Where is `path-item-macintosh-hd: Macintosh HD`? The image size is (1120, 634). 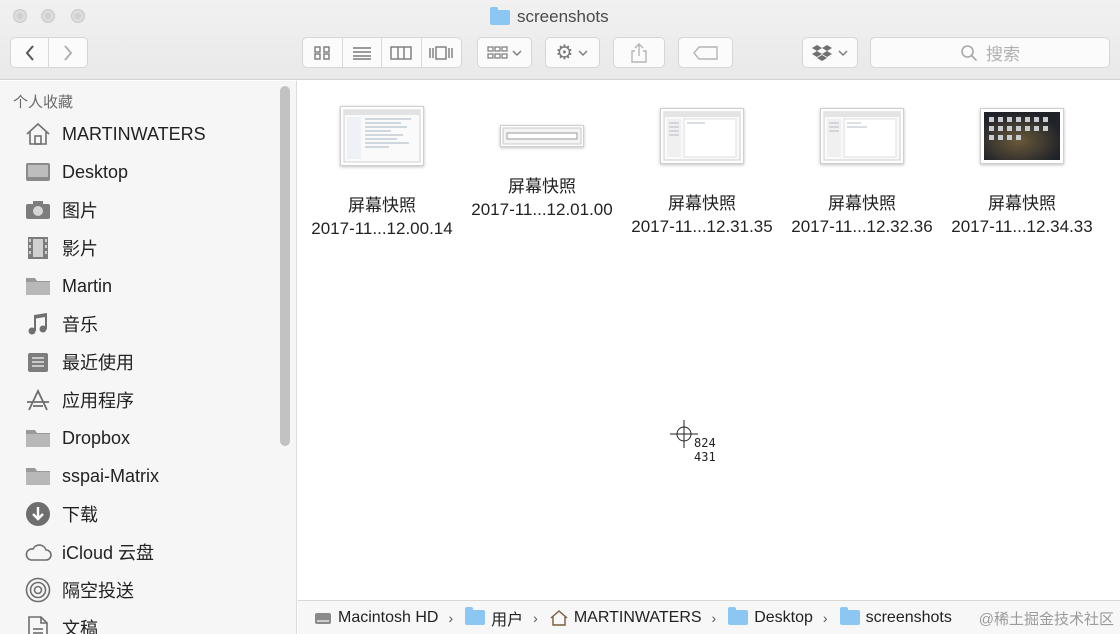
path-item-macintosh-hd: Macintosh HD is located at coordinates (376, 618).